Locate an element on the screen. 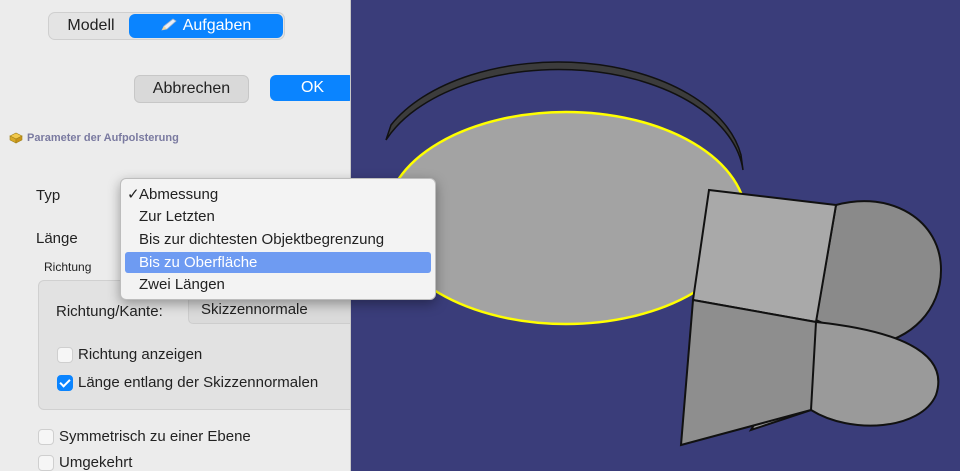 This screenshot has height=471, width=960. checkmark-icon: ✓ is located at coordinates (133, 194).